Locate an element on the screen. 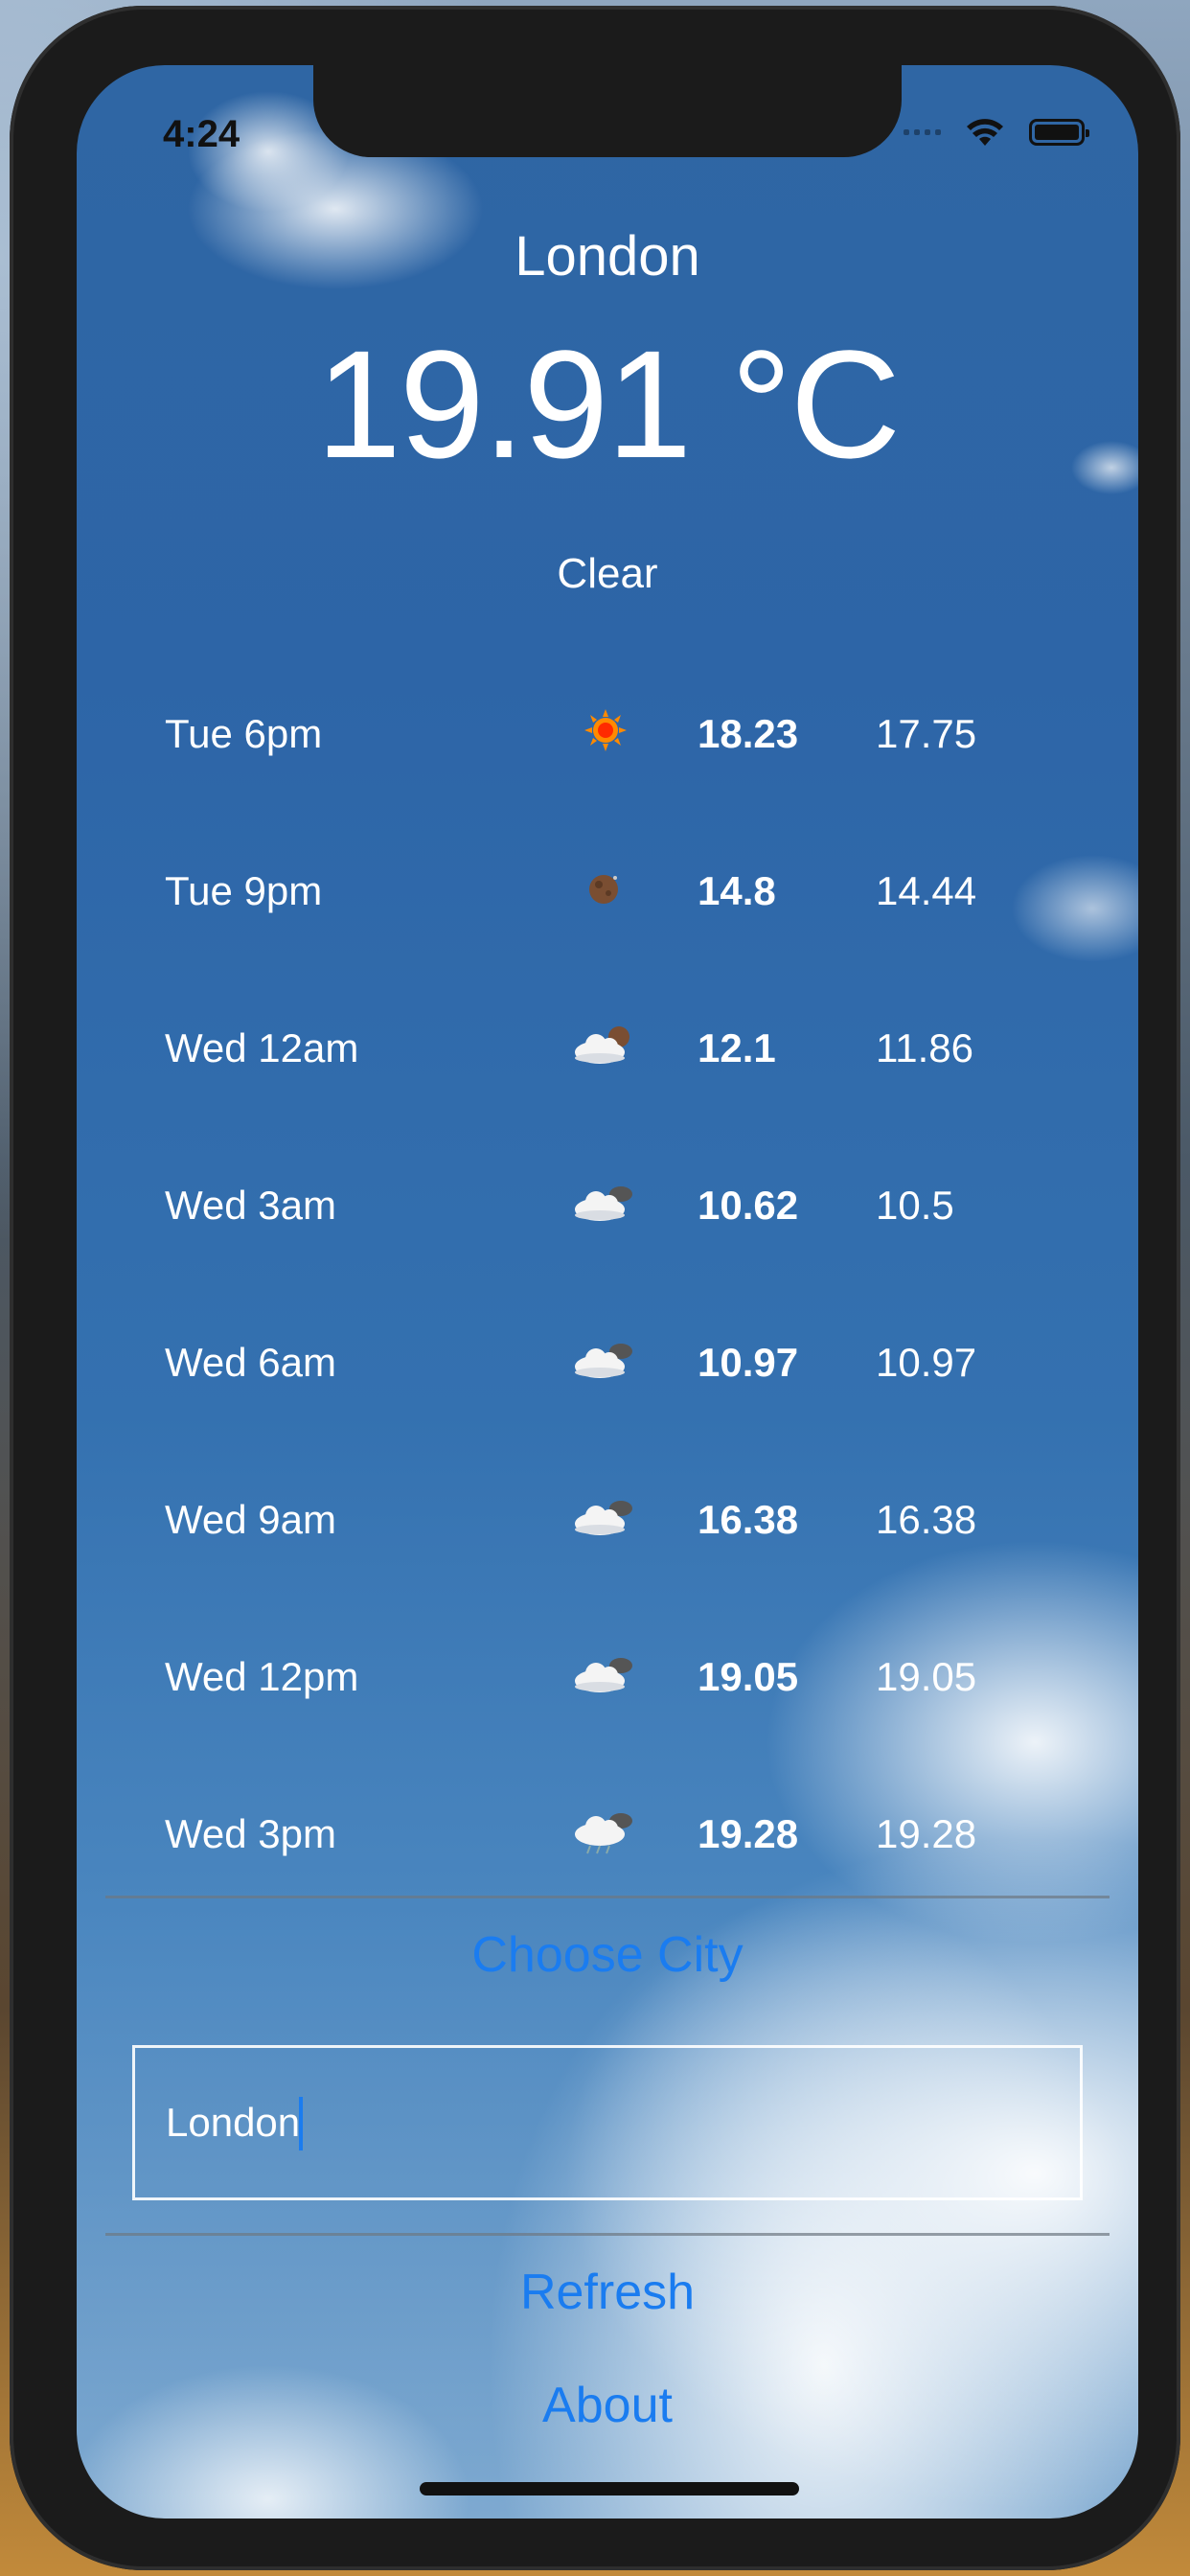 Image resolution: width=1190 pixels, height=2576 pixels. status-time: 4:24 is located at coordinates (202, 134).